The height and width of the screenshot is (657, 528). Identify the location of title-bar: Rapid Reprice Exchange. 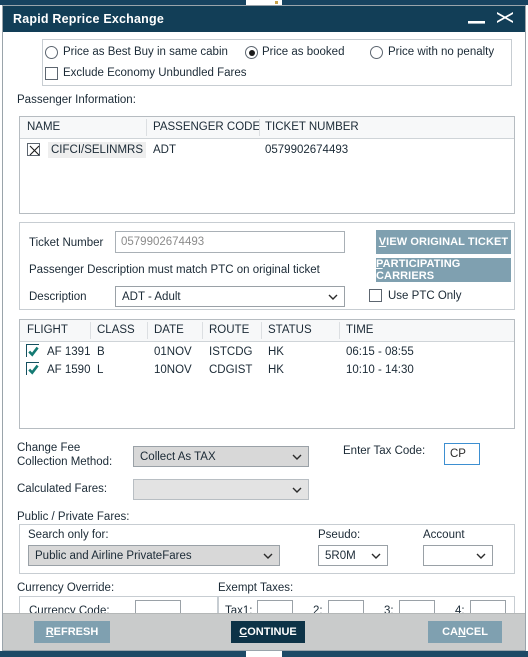
(264, 19).